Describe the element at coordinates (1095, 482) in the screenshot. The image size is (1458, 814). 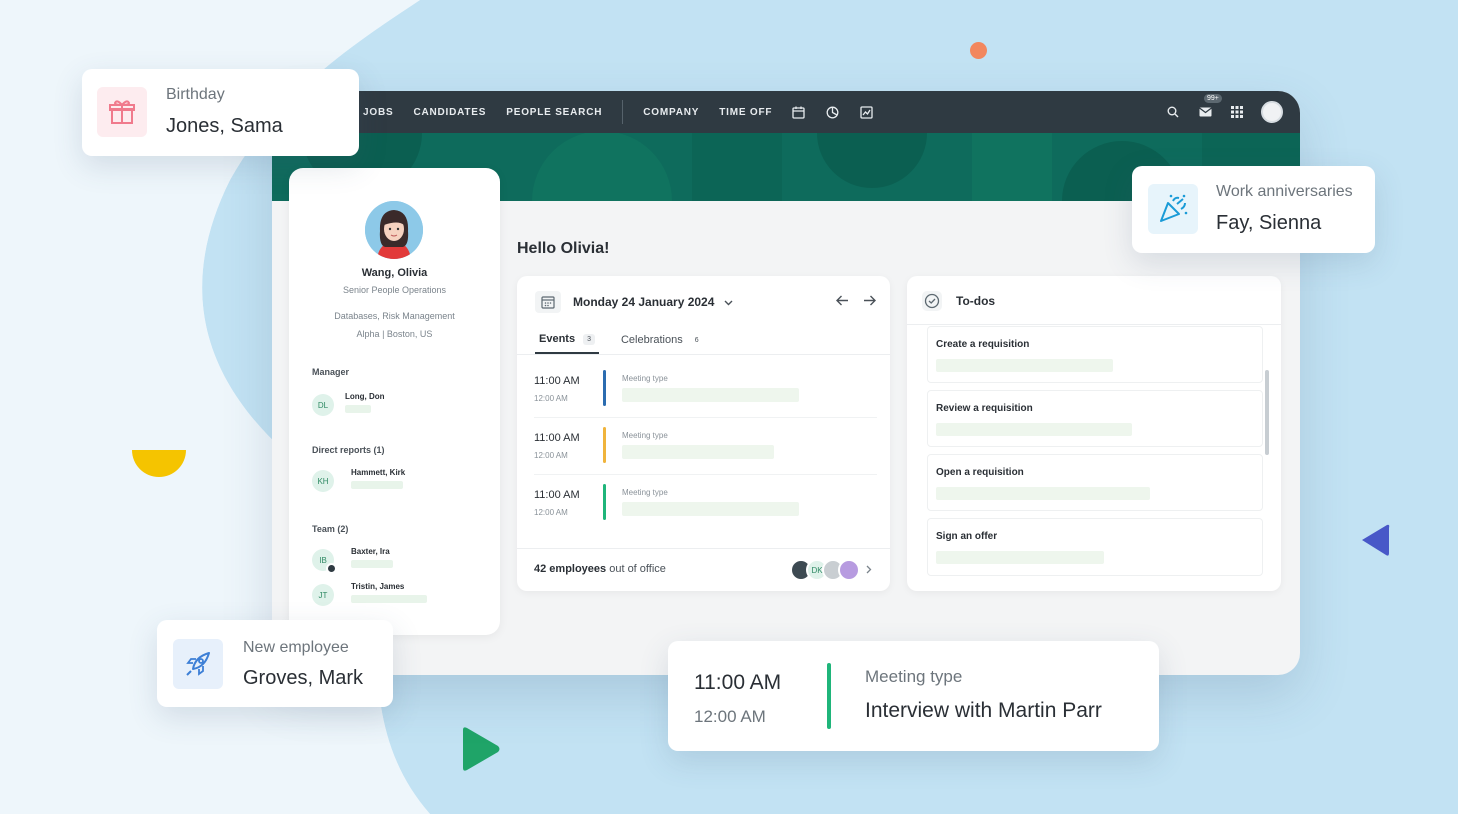
I see `todo-item: Open a requisition` at that location.